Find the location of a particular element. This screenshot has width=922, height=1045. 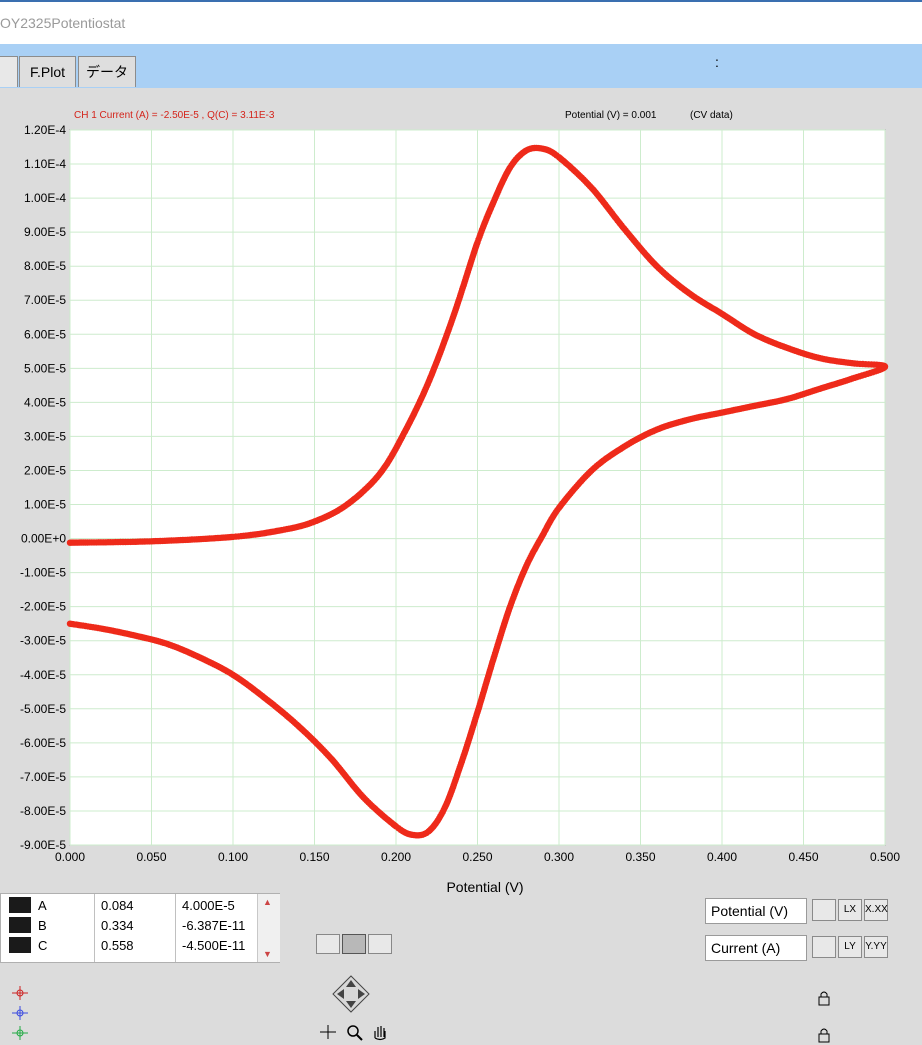

window-title: OY2325Potentiostat is located at coordinates (63, 23).